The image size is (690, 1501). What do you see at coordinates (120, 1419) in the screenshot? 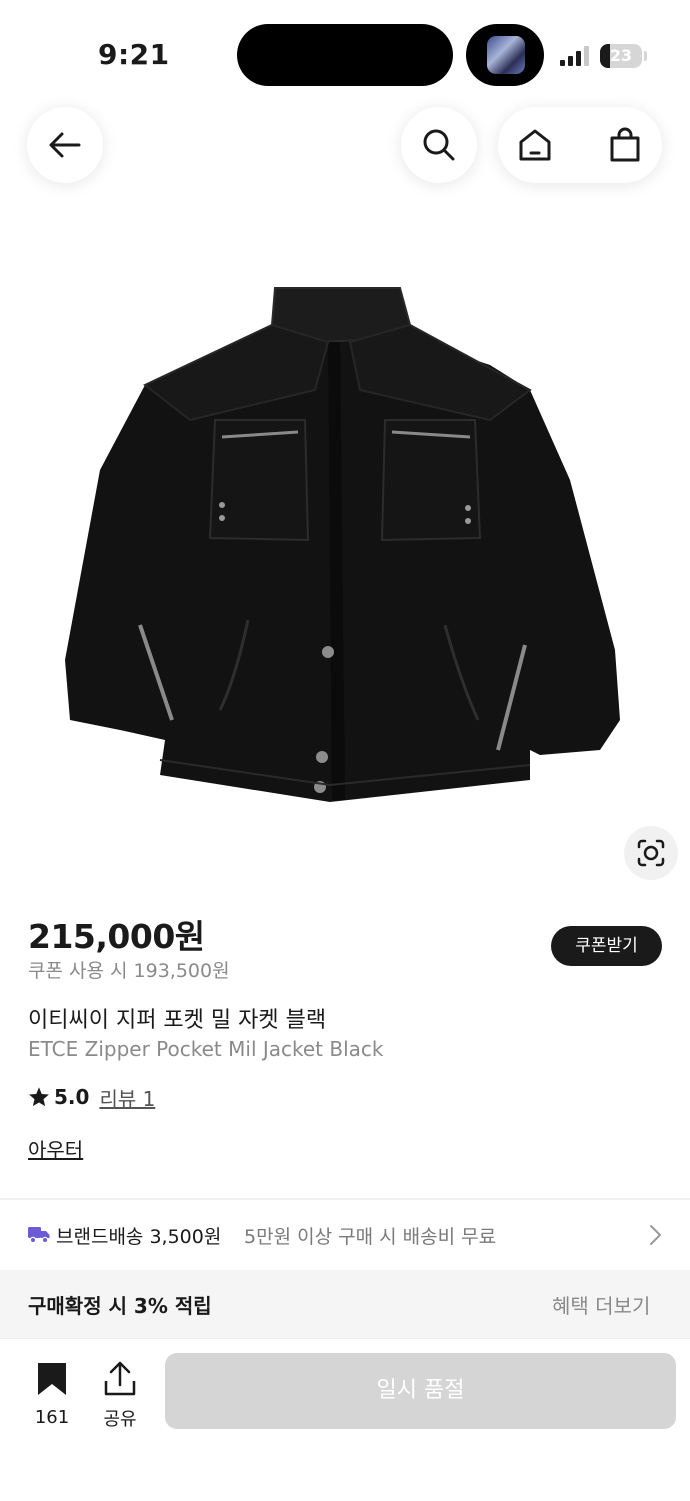
I see `share-label: 공유` at bounding box center [120, 1419].